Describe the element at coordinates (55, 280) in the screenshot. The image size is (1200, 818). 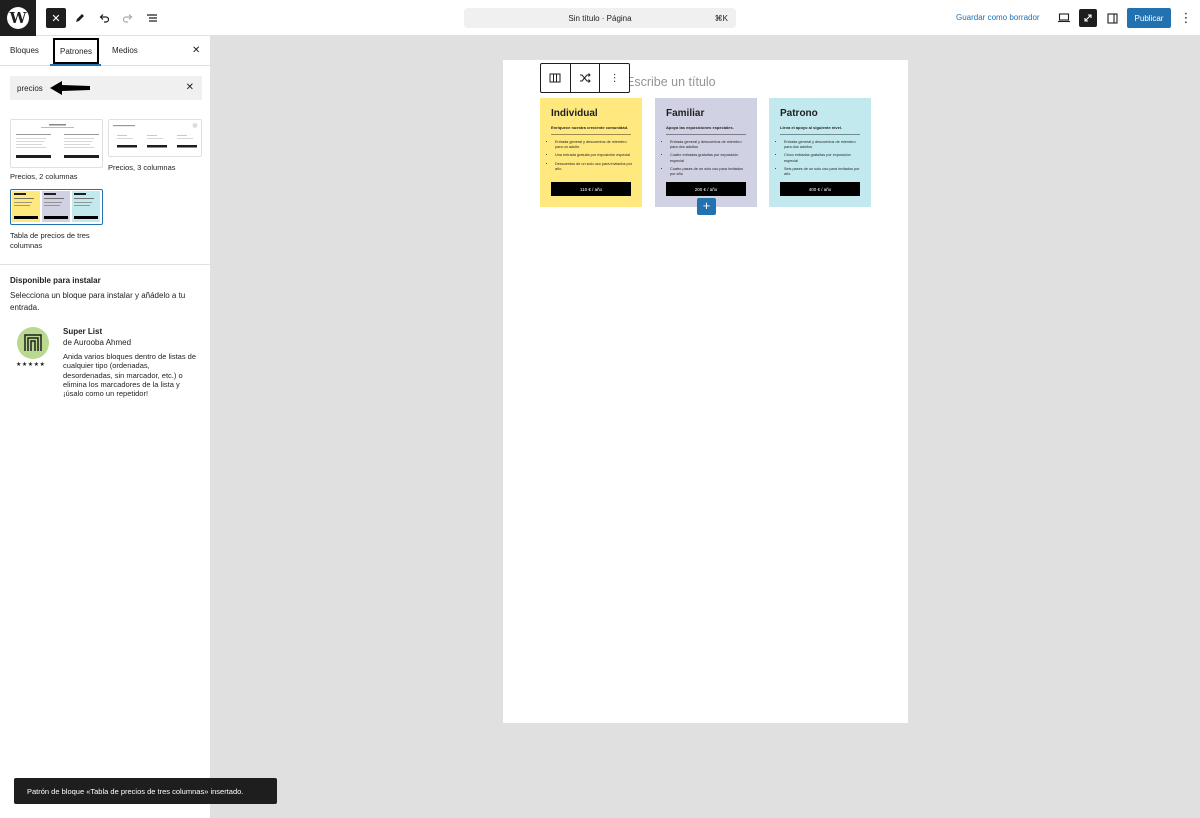
I see `install-section-title: Disponible para instalar` at that location.